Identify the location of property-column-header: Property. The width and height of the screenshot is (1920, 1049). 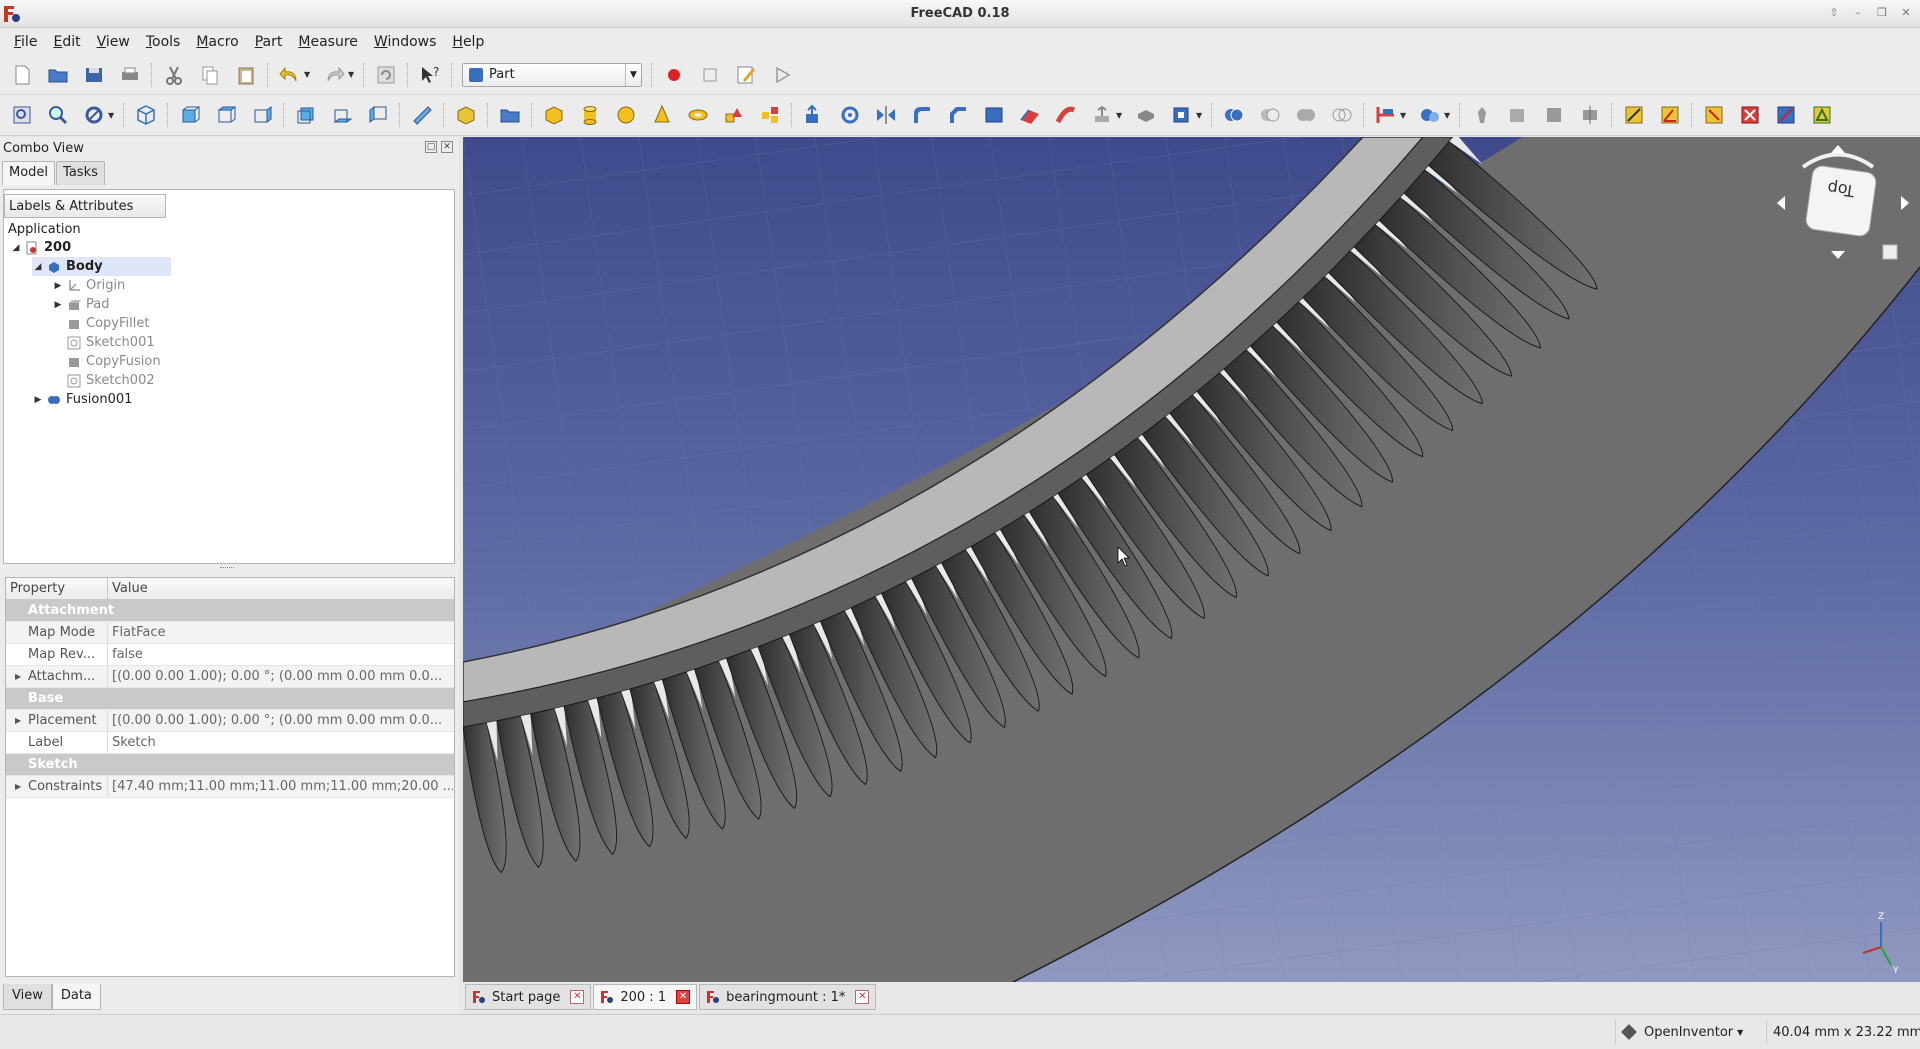
(57, 588).